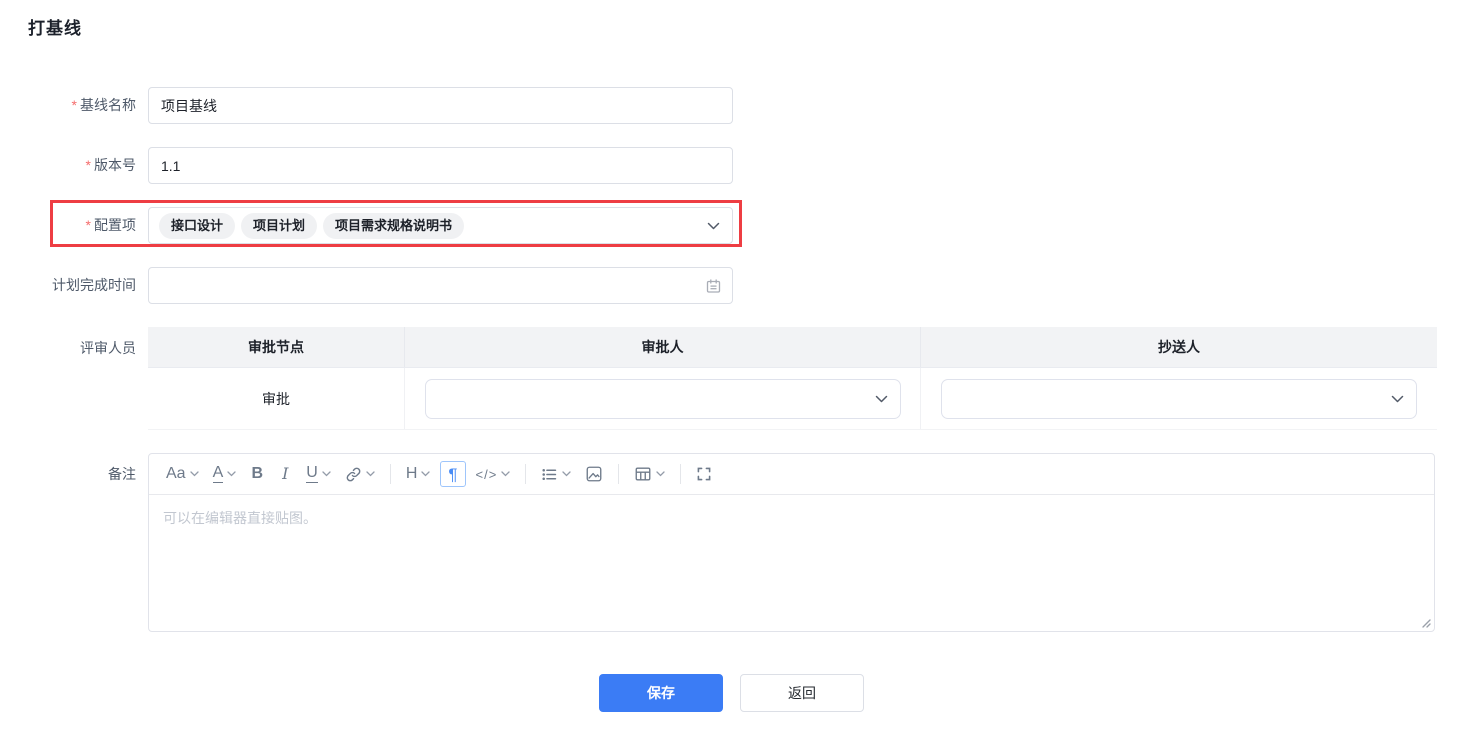  Describe the element at coordinates (279, 225) in the screenshot. I see `config-item-tag: 项目计划` at that location.